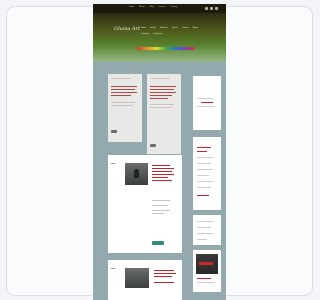 The height and width of the screenshot is (300, 320). What do you see at coordinates (143, 28) in the screenshot?
I see `main-nav-item: Home` at bounding box center [143, 28].